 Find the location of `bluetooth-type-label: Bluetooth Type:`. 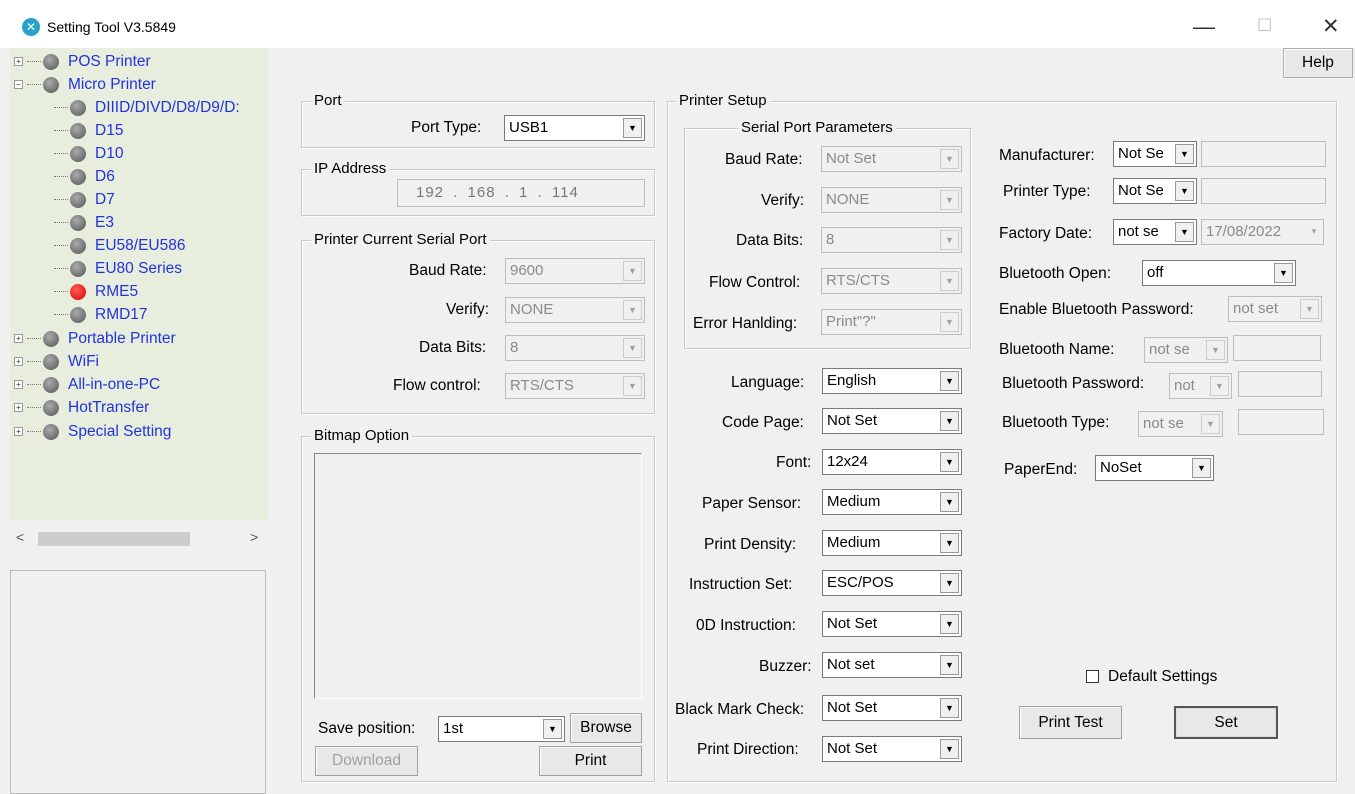

bluetooth-type-label: Bluetooth Type: is located at coordinates (1056, 422).